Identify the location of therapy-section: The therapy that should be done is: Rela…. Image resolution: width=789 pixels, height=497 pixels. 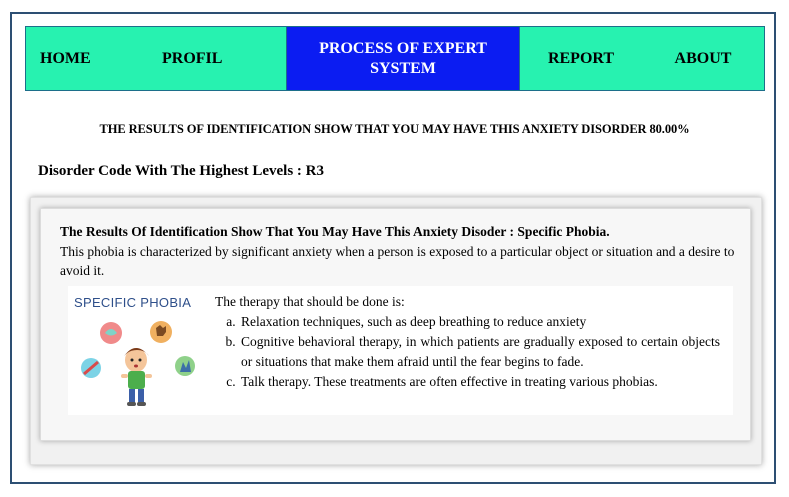
(467, 342).